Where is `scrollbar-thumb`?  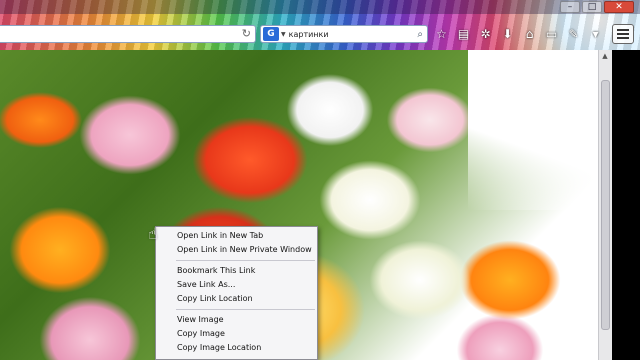
scrollbar-thumb is located at coordinates (605, 205).